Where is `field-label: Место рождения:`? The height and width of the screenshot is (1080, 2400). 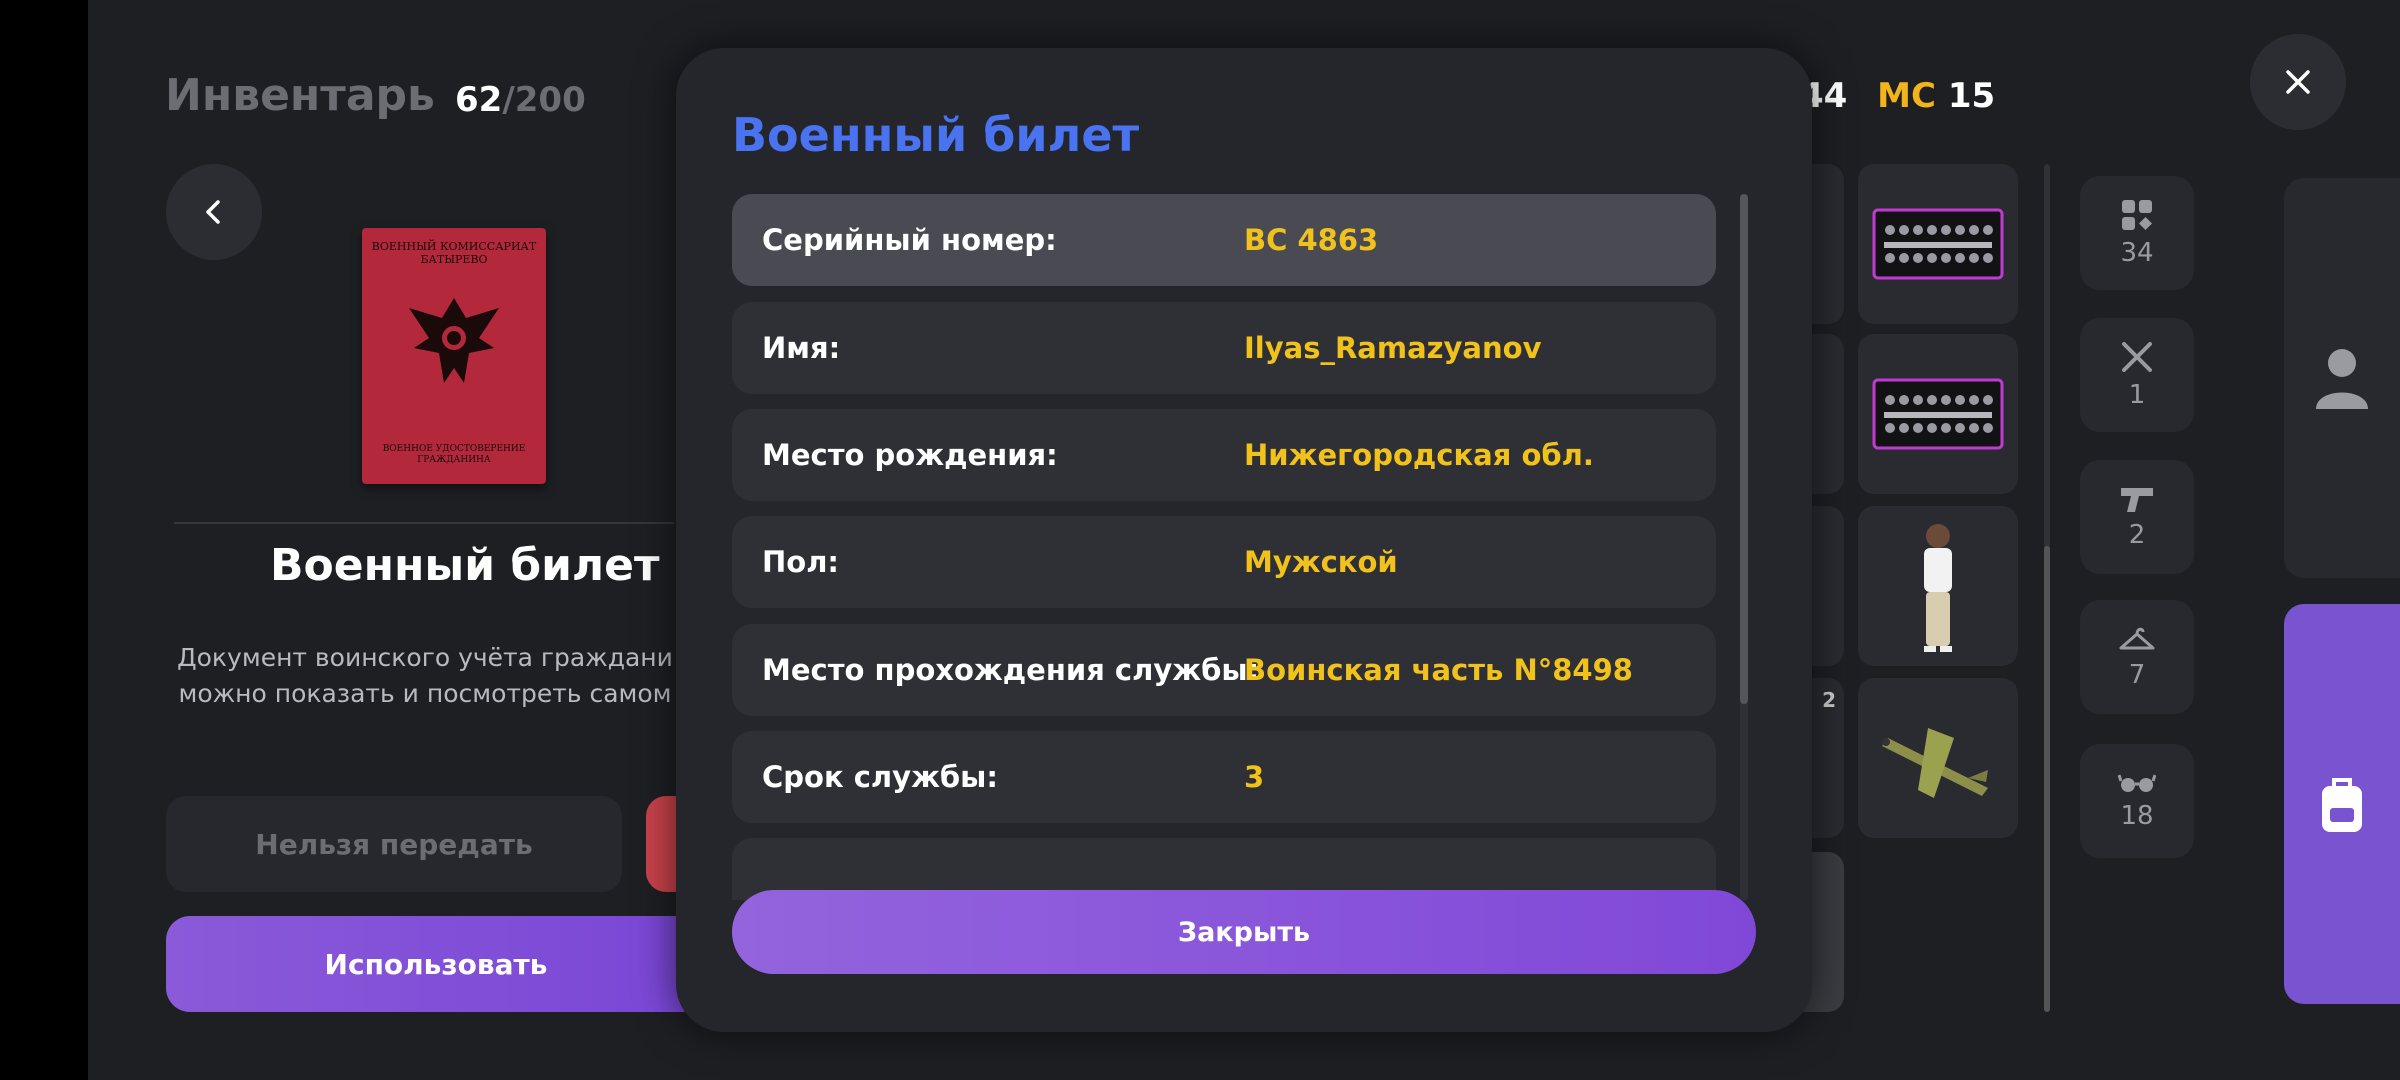
field-label: Место рождения: is located at coordinates (910, 455).